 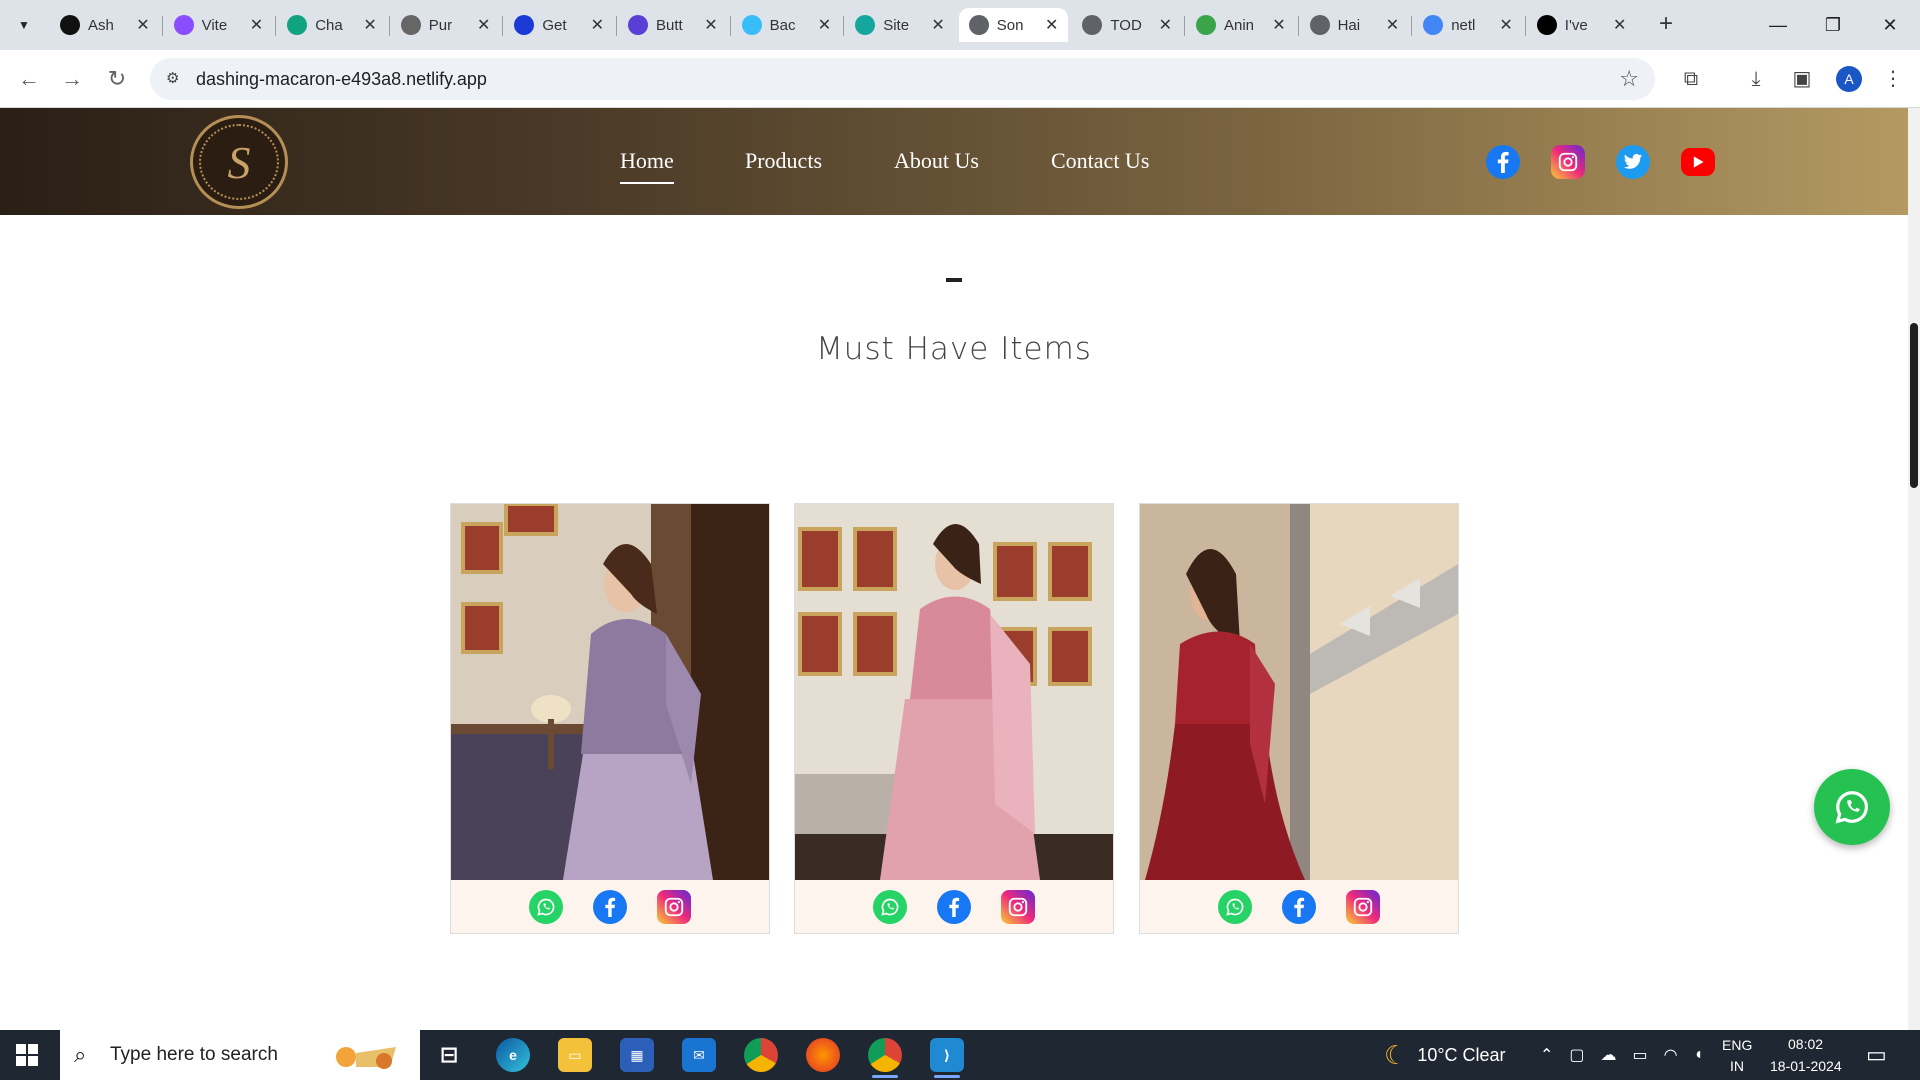 I want to click on onedrive-cloud-icon: ☁, so click(x=1609, y=1055).